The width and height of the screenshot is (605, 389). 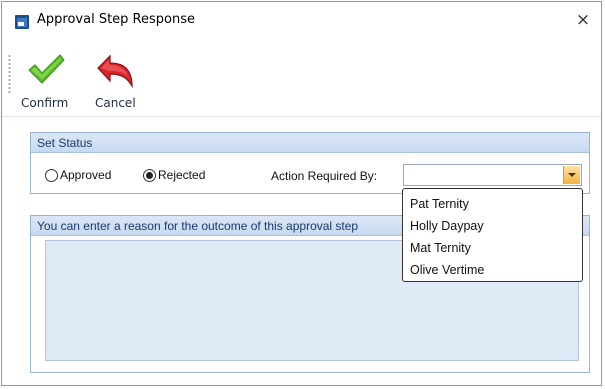 I want to click on confirm-label: Confirm, so click(x=45, y=103).